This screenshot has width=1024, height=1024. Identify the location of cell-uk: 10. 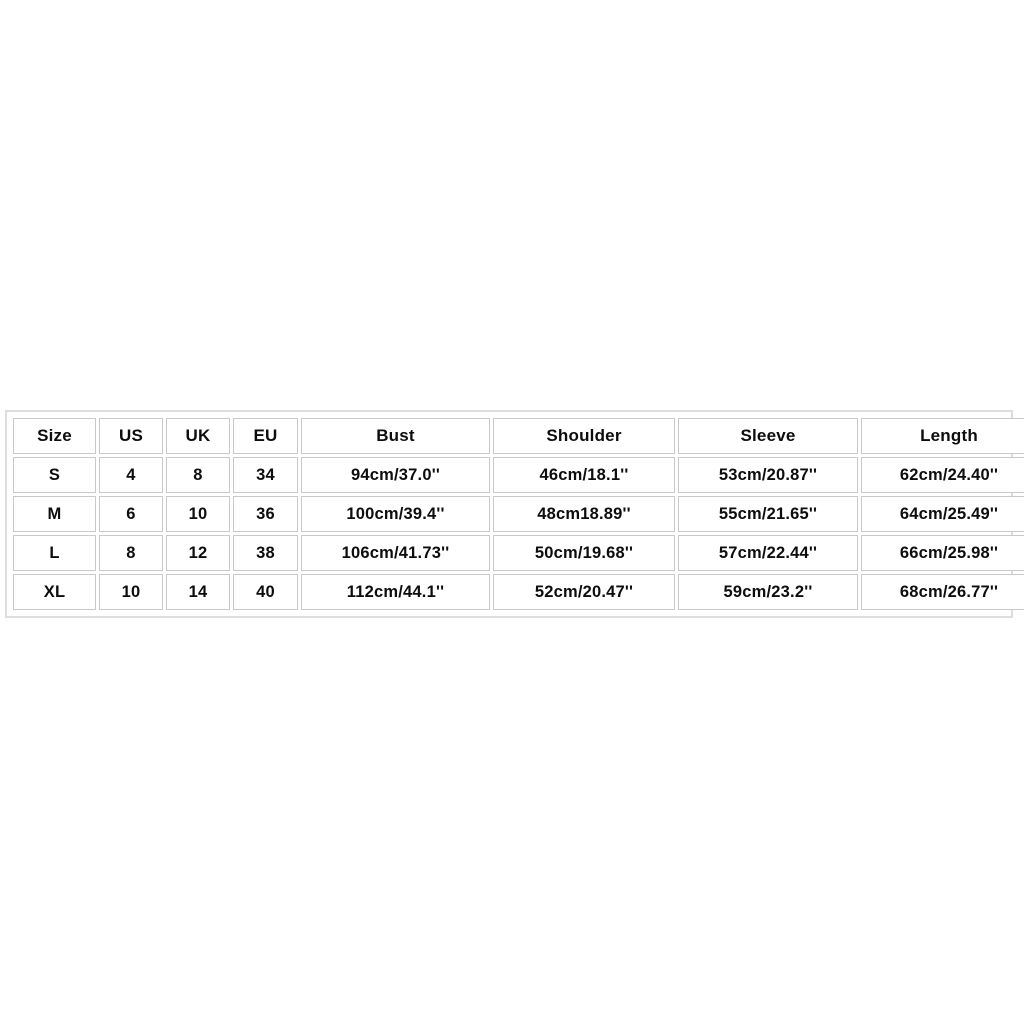
(198, 514).